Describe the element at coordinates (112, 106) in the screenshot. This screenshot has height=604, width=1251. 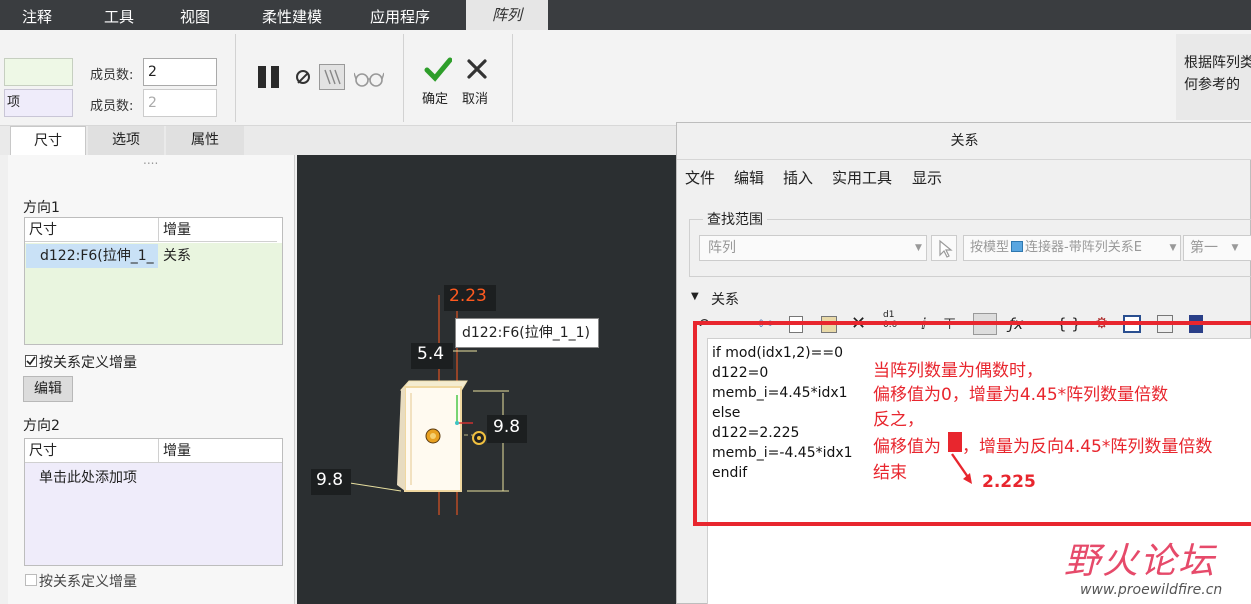
I see `member-count-label-2: 成员数:` at that location.